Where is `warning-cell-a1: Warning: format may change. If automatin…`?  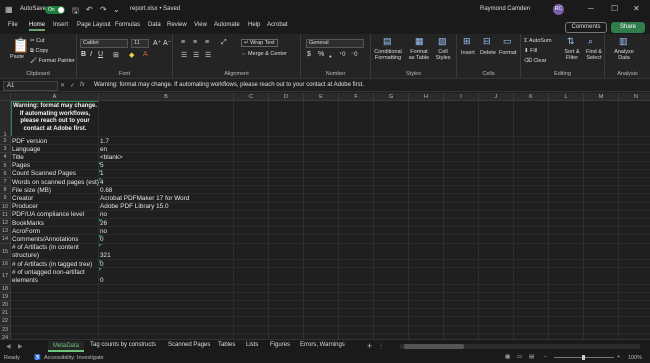 warning-cell-a1: Warning: format may change. If automatin… is located at coordinates (55, 119).